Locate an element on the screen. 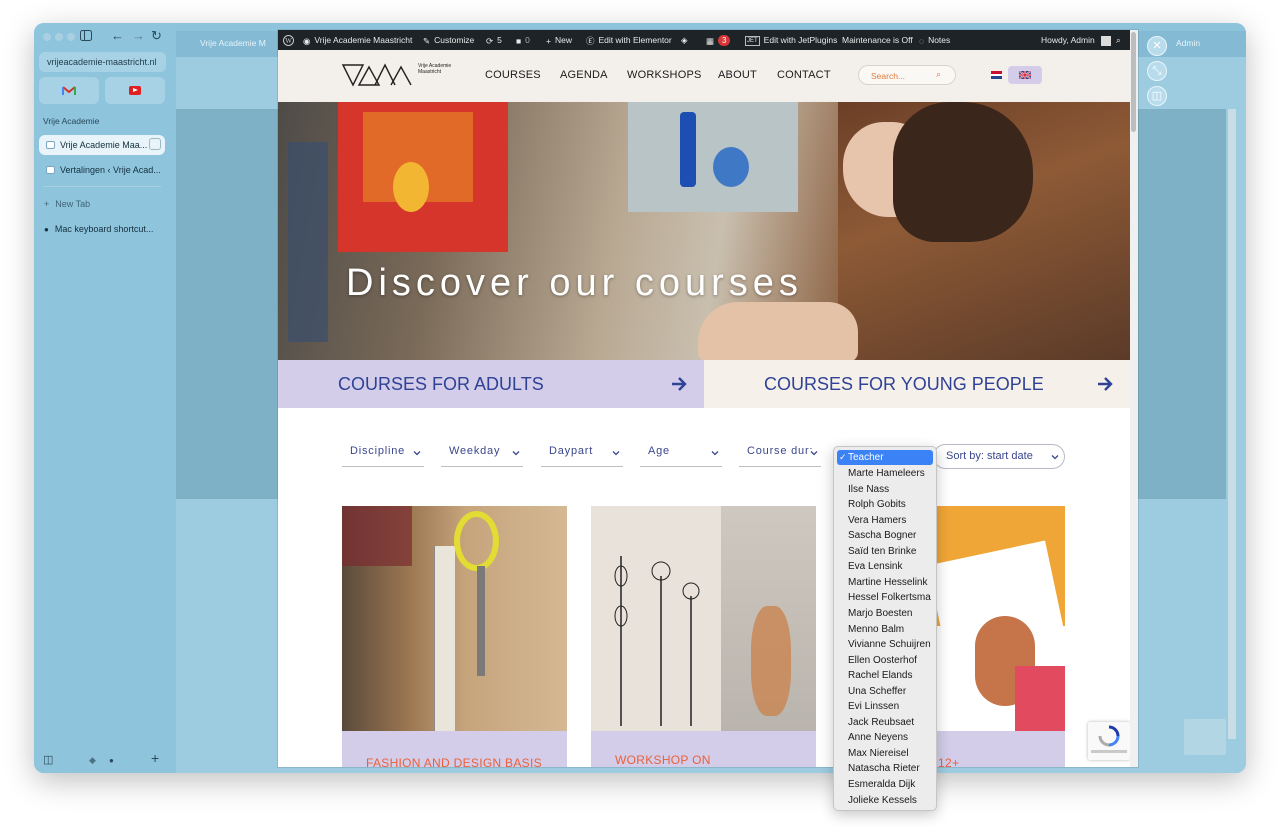 This screenshot has width=1280, height=827. nav-about: ABOUT is located at coordinates (737, 75).